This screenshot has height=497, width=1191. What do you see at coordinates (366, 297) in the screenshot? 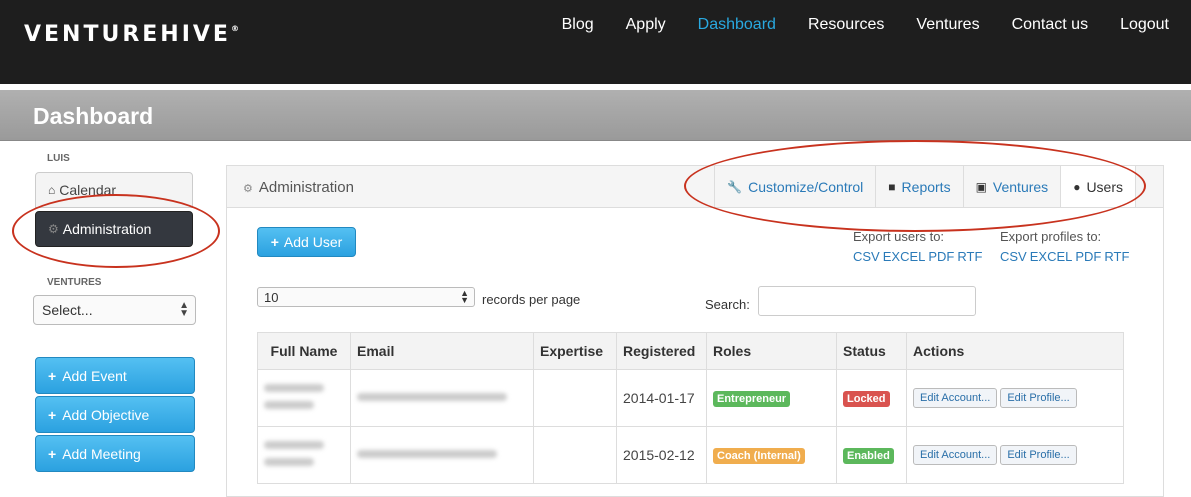
I see `records-per-page-select: 10 ▲ ▼` at bounding box center [366, 297].